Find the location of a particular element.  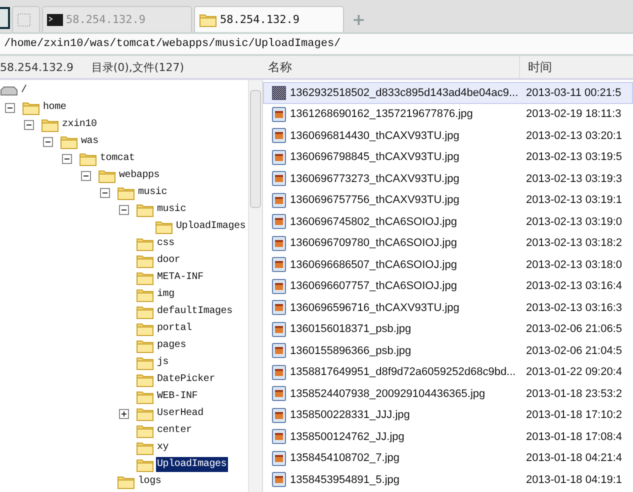

file-row: 1360156018371_psb.jpg 2013-02-06 21:06:5 is located at coordinates (448, 329).